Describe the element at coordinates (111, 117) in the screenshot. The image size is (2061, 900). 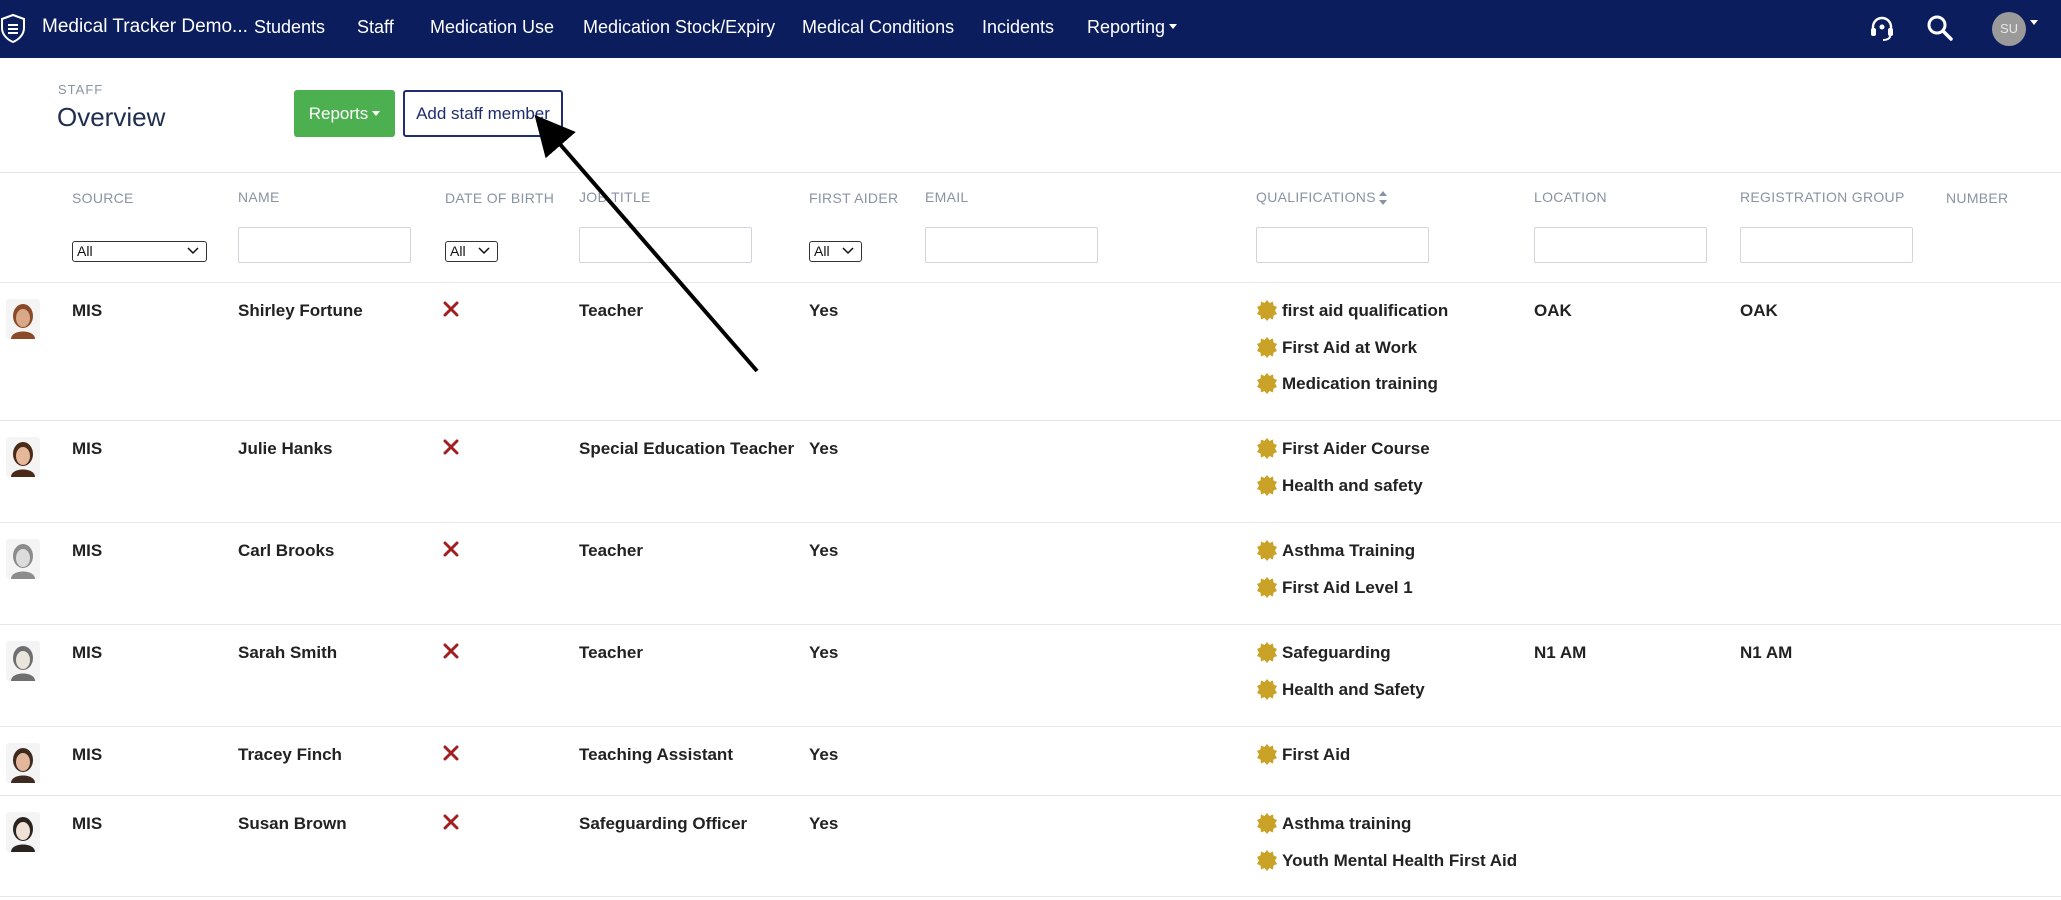
I see `page-title: Overview` at that location.